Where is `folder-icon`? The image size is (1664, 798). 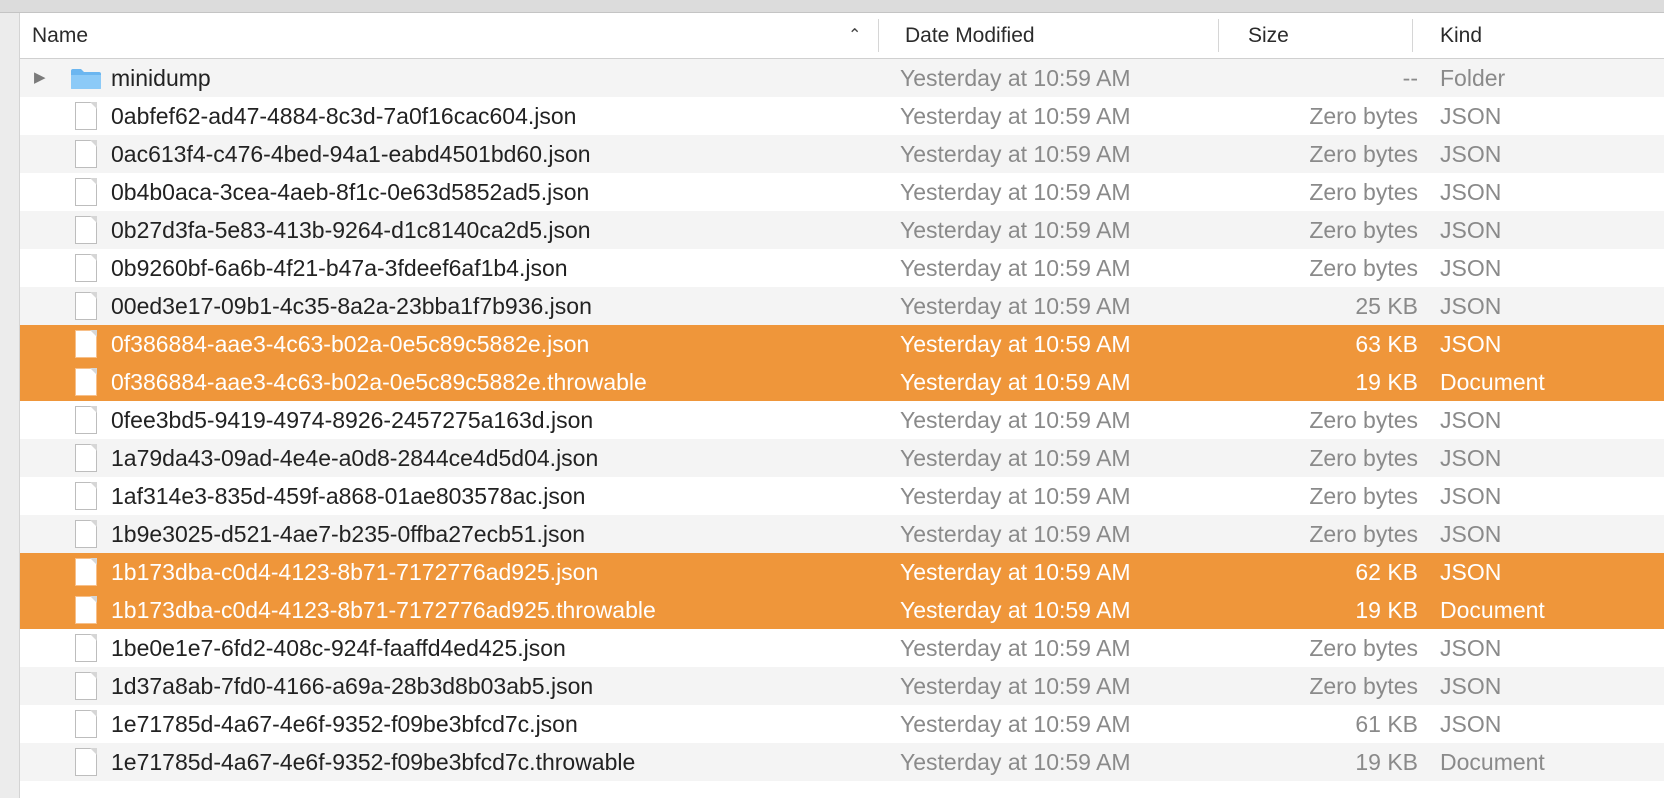 folder-icon is located at coordinates (86, 79).